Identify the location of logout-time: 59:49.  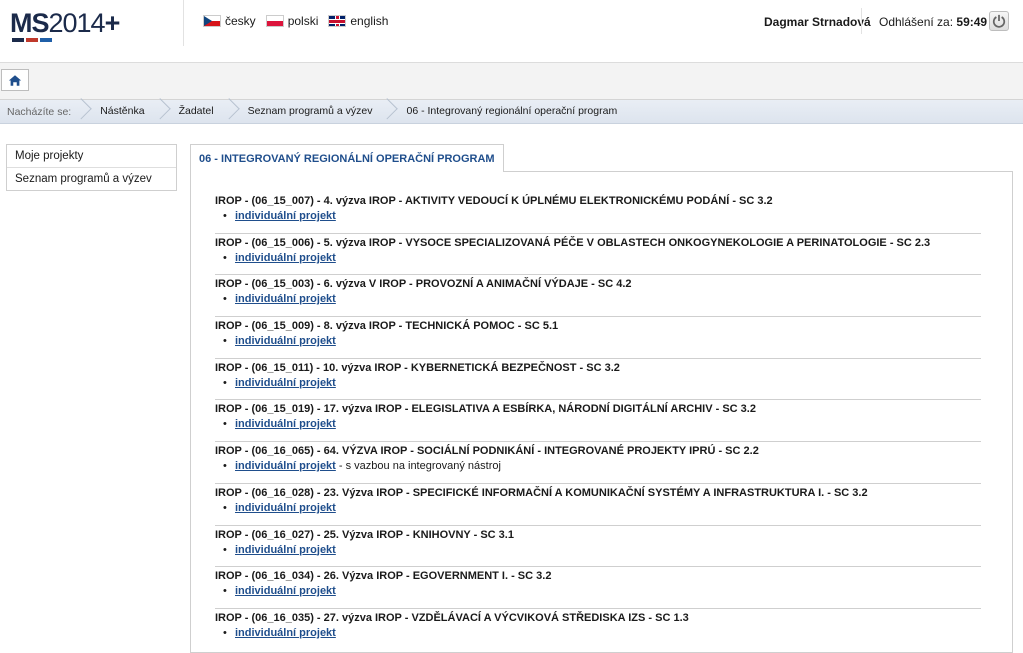
(972, 22).